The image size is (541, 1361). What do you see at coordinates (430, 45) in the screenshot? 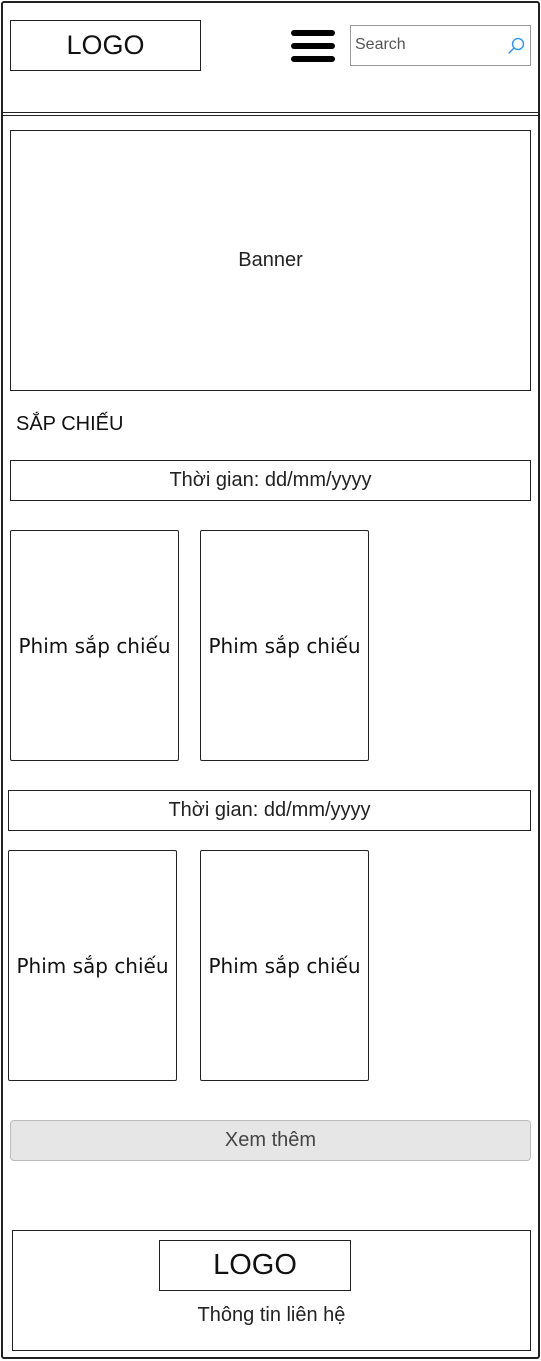
I see `search-input` at bounding box center [430, 45].